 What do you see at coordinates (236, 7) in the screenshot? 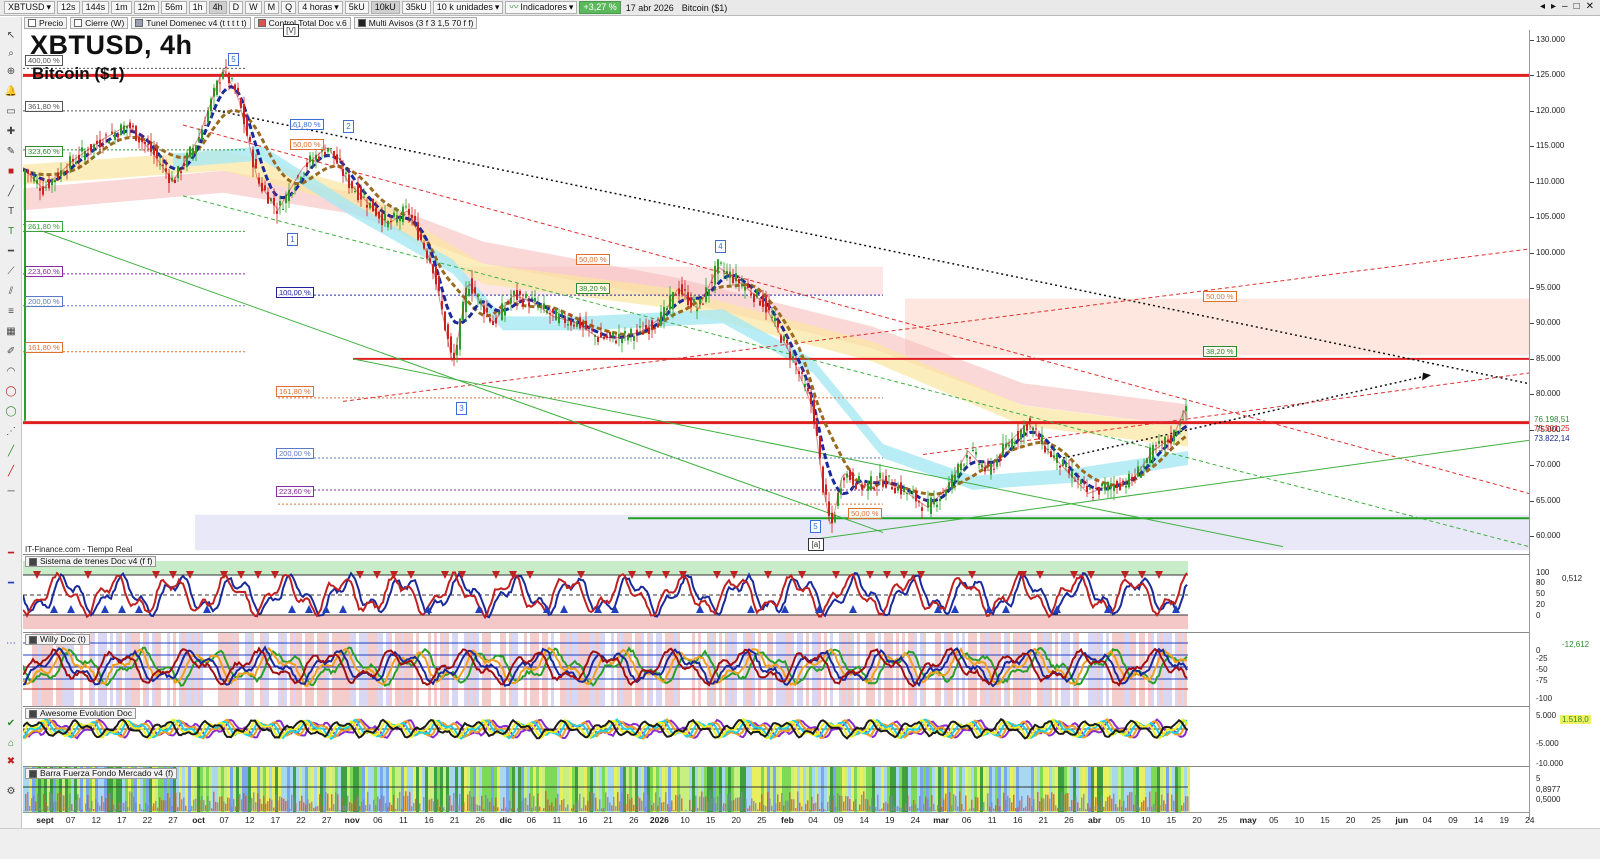
I see `interval-button: D` at bounding box center [236, 7].